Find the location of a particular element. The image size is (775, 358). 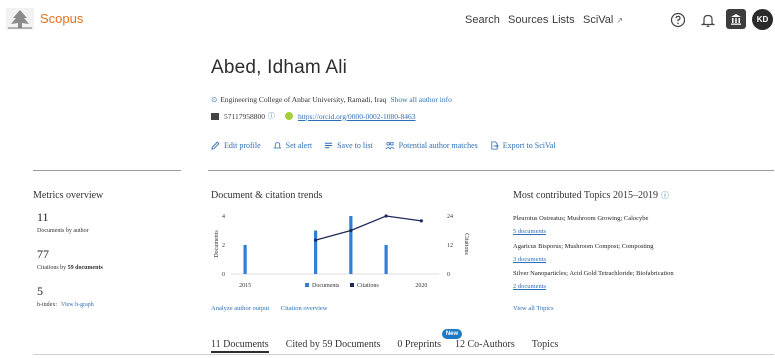

edit-profile-label: Edit profile is located at coordinates (242, 145).